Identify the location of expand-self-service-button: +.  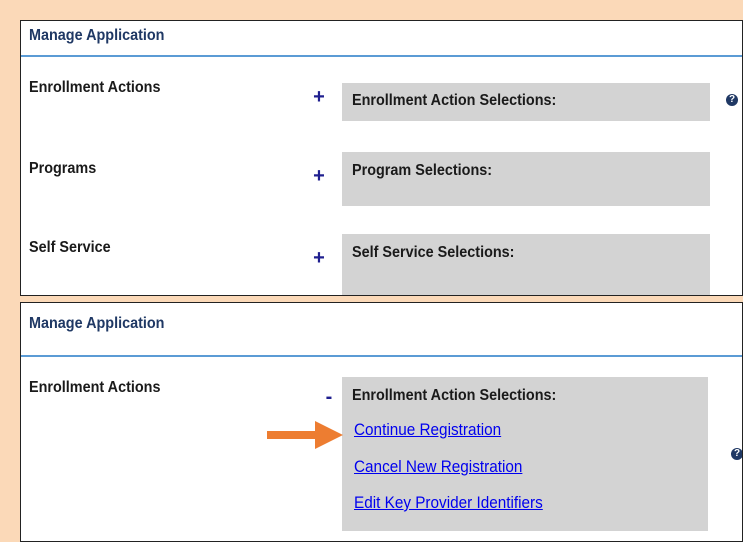
(319, 258).